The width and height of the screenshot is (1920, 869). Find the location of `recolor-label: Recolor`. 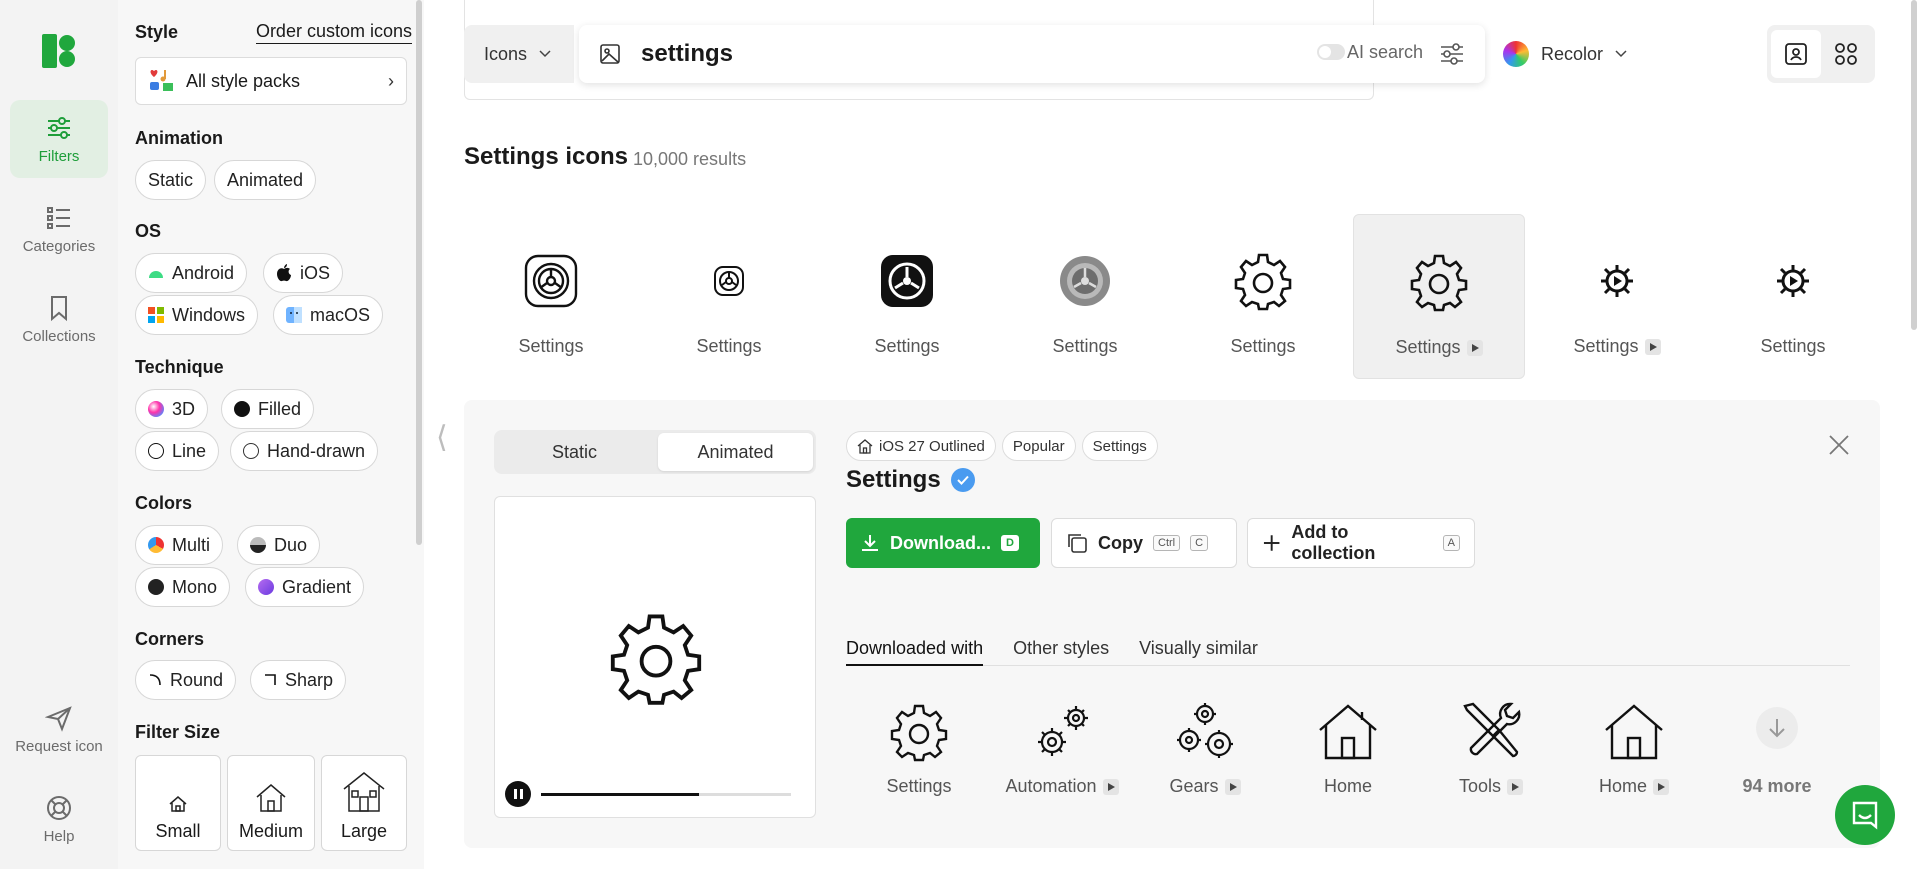

recolor-label: Recolor is located at coordinates (1572, 53).